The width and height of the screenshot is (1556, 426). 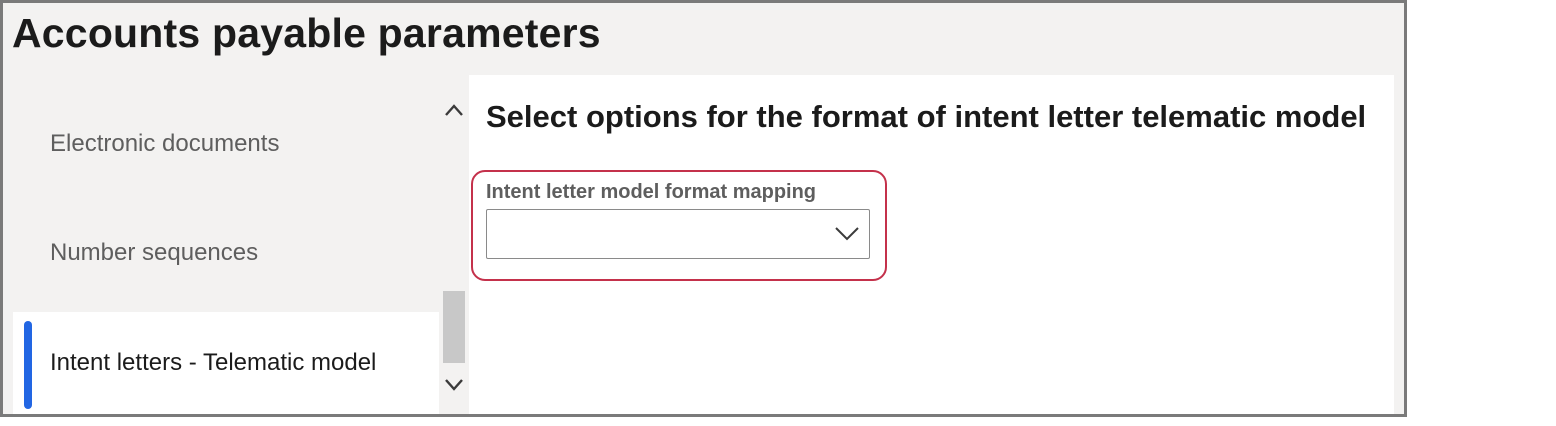 I want to click on selected-indicator, so click(x=28, y=365).